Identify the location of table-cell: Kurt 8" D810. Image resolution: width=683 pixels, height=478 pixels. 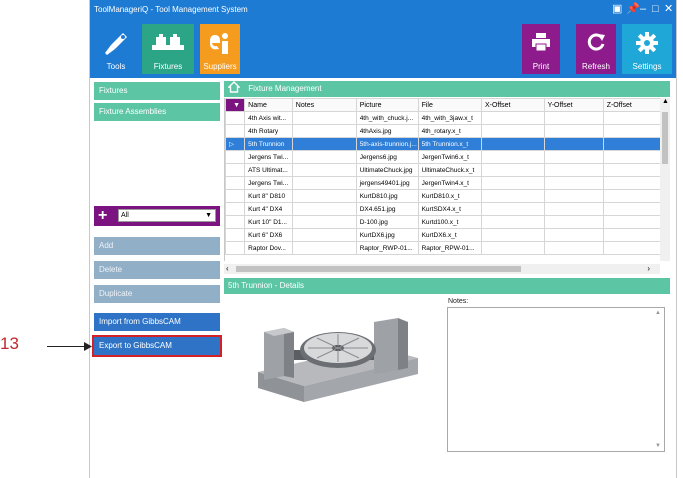
(268, 196).